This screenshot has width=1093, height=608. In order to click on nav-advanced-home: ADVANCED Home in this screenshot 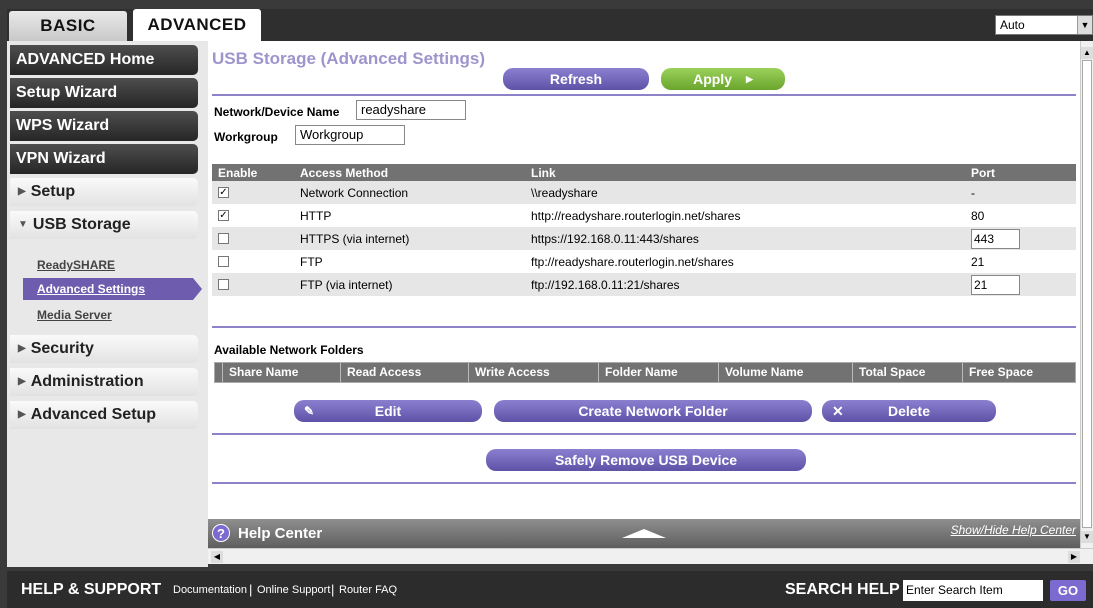, I will do `click(104, 60)`.